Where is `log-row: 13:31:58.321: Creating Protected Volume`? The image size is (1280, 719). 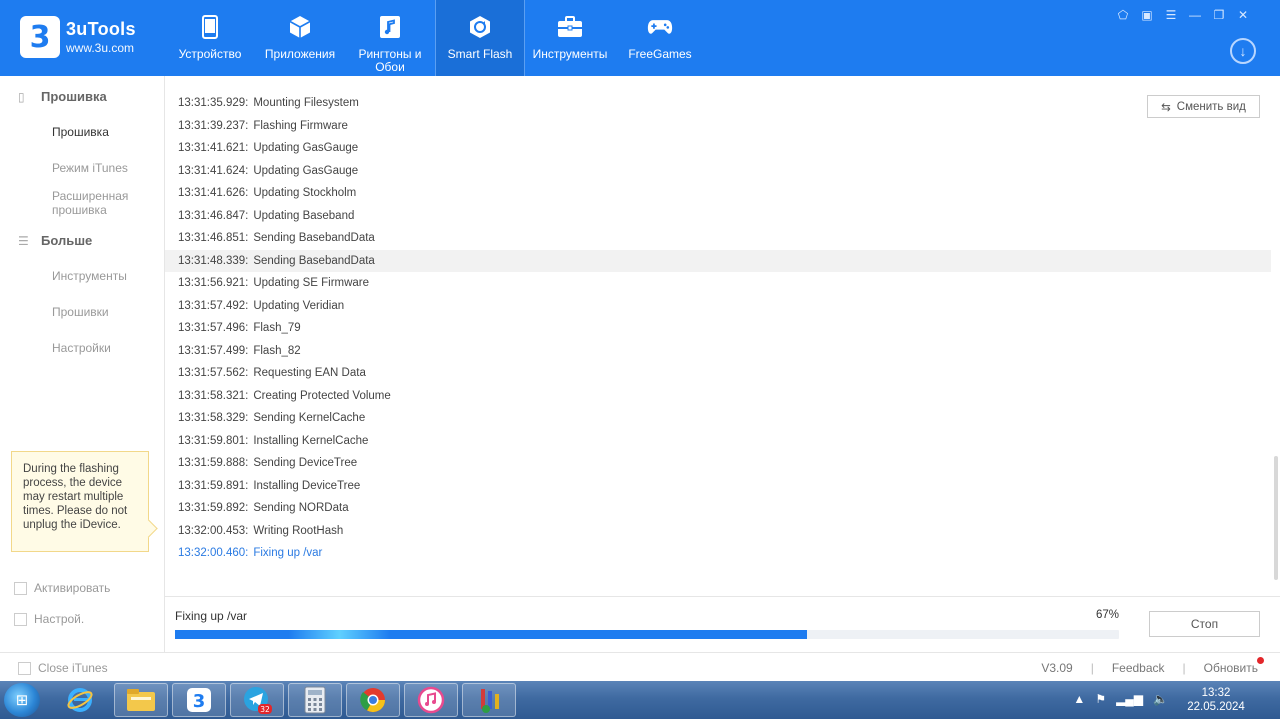 log-row: 13:31:58.321: Creating Protected Volume is located at coordinates (718, 396).